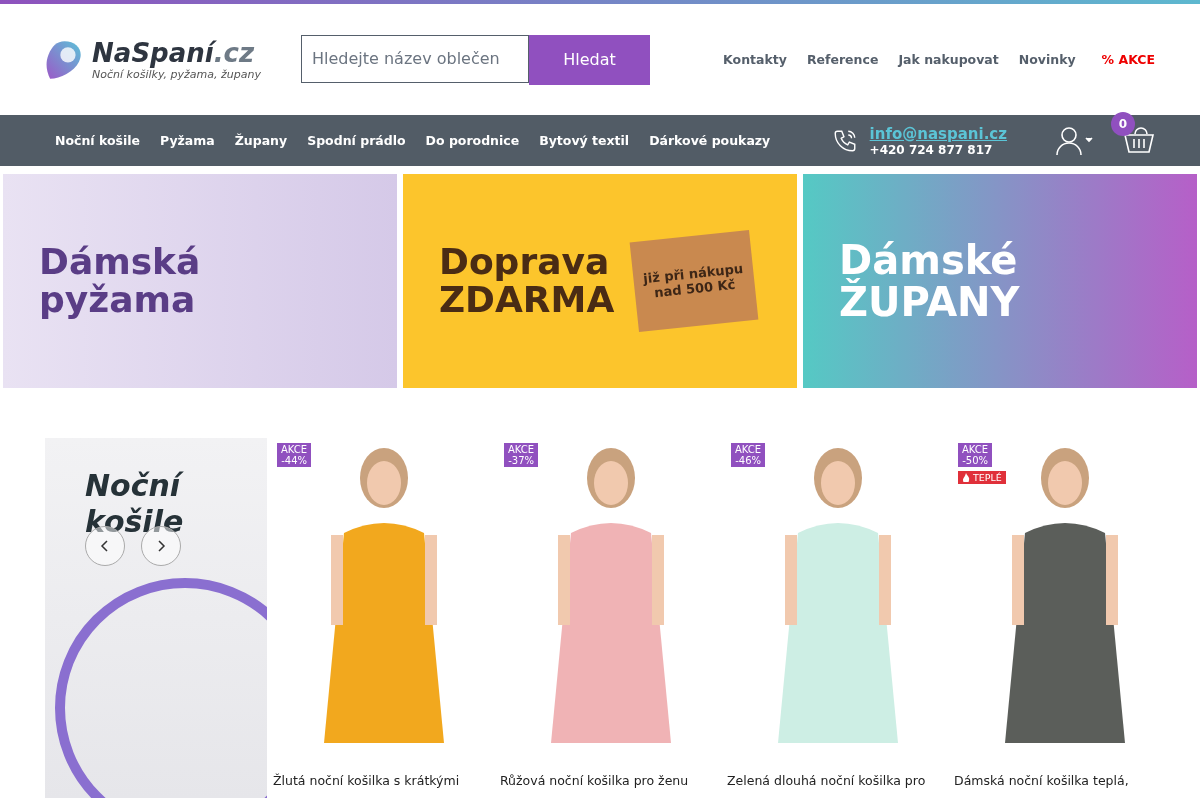 The image size is (1200, 800). What do you see at coordinates (1074, 140) in the screenshot?
I see `user-icon` at bounding box center [1074, 140].